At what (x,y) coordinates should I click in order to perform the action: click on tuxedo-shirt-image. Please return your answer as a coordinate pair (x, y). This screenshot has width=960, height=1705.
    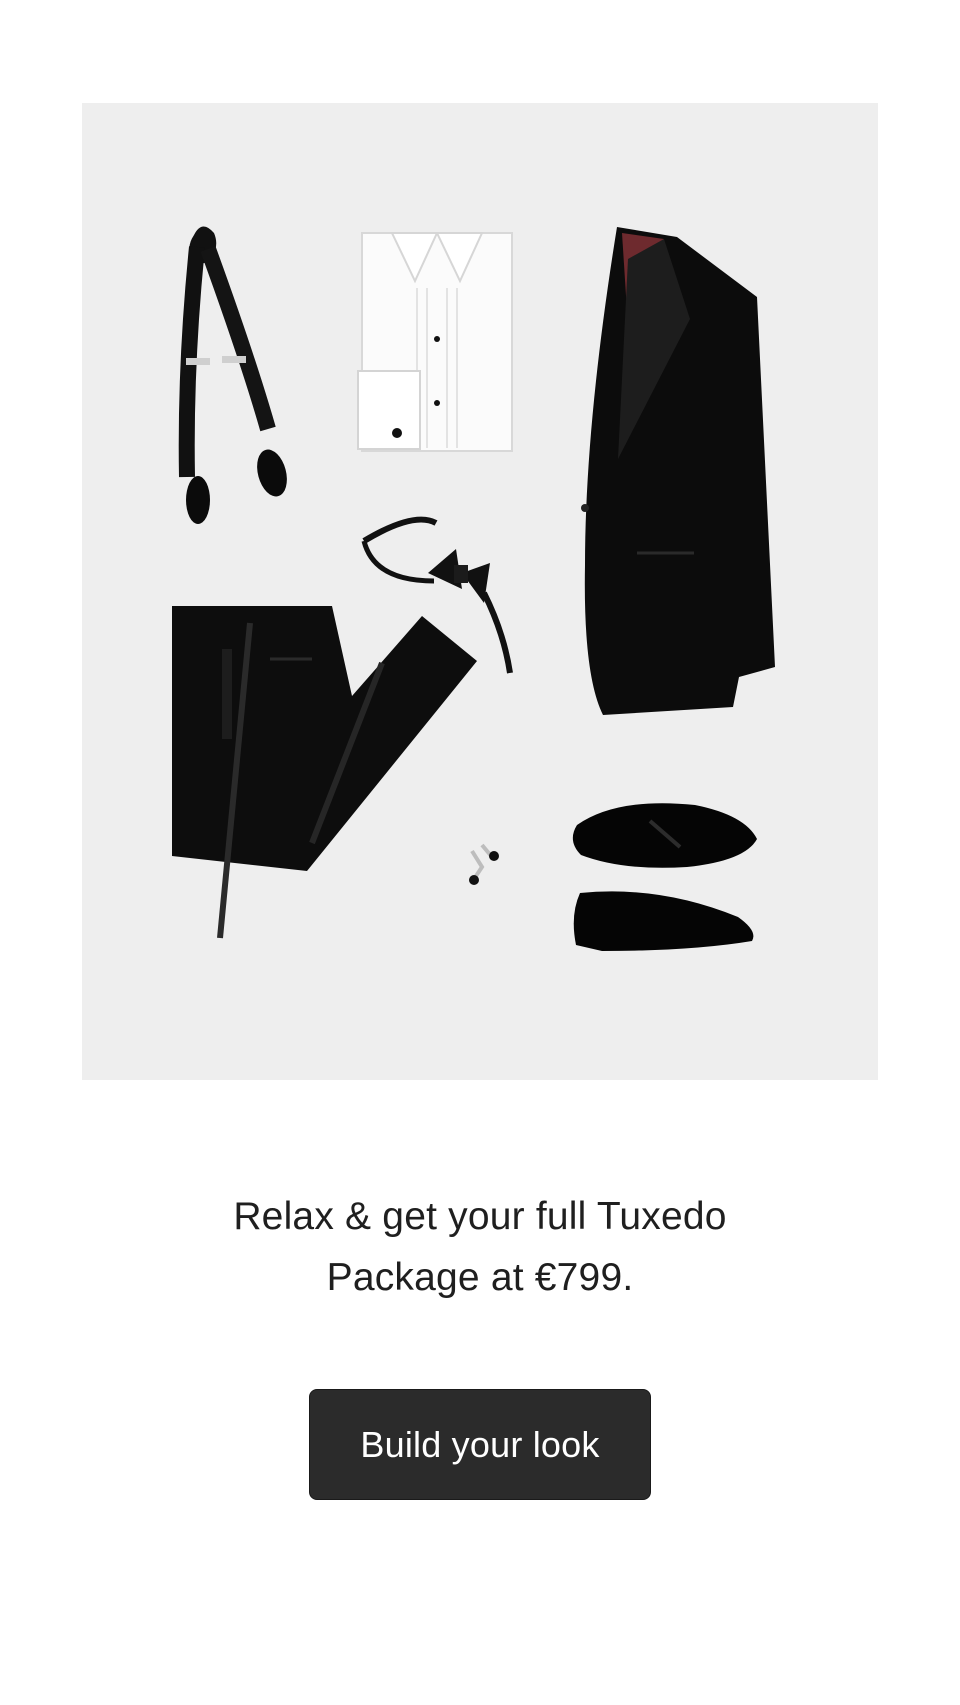
    Looking at the image, I should click on (435, 342).